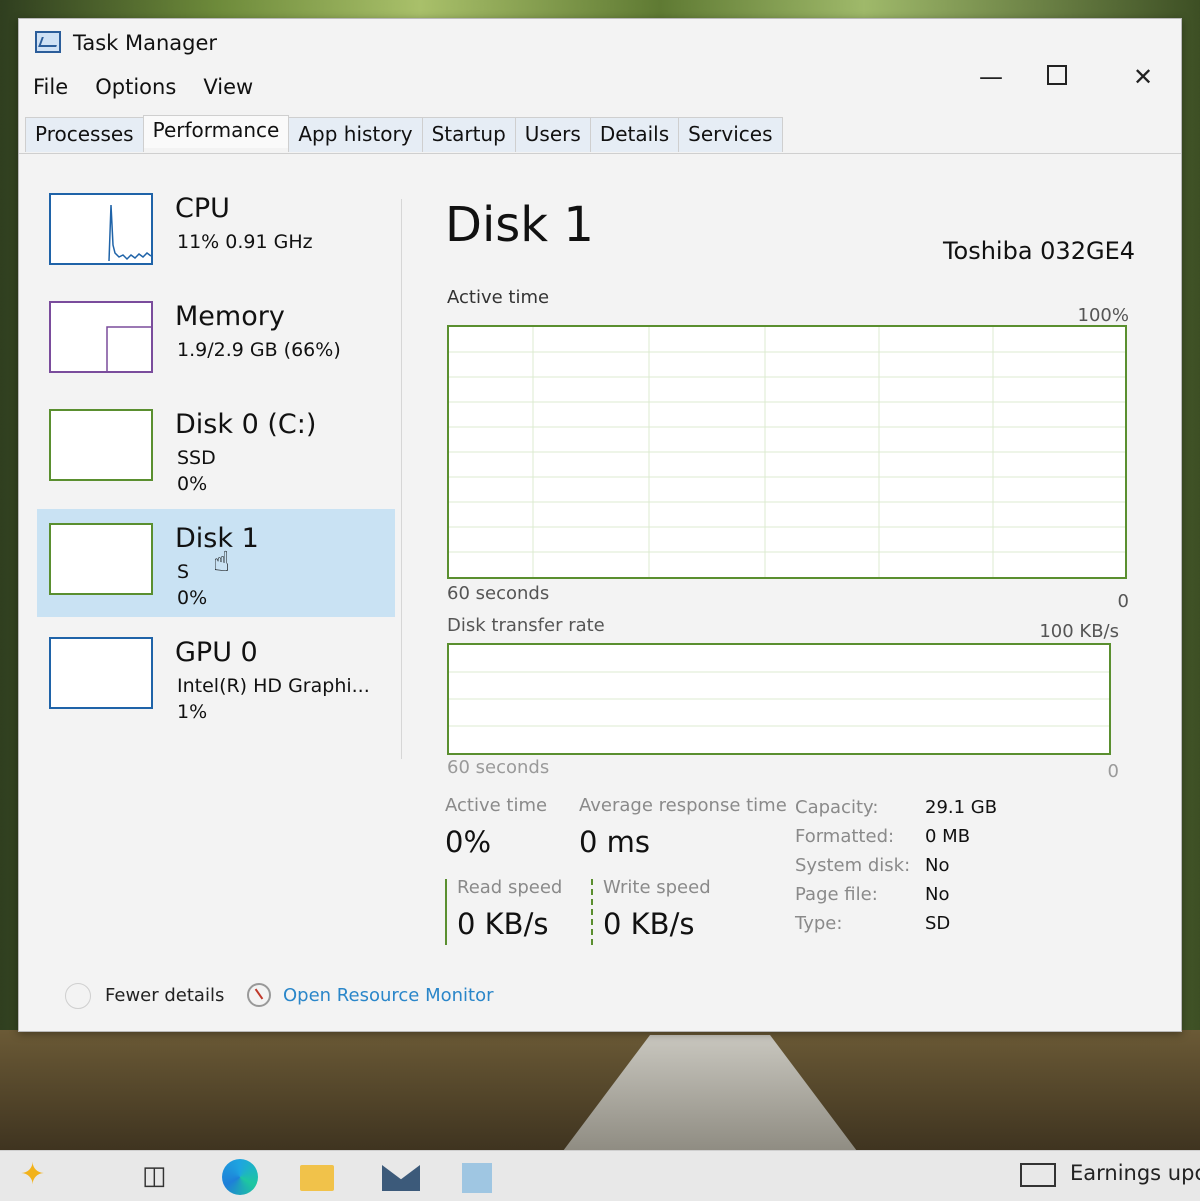 The height and width of the screenshot is (1201, 1200). Describe the element at coordinates (101, 673) in the screenshot. I see `gpu-thumbnail-graph` at that location.